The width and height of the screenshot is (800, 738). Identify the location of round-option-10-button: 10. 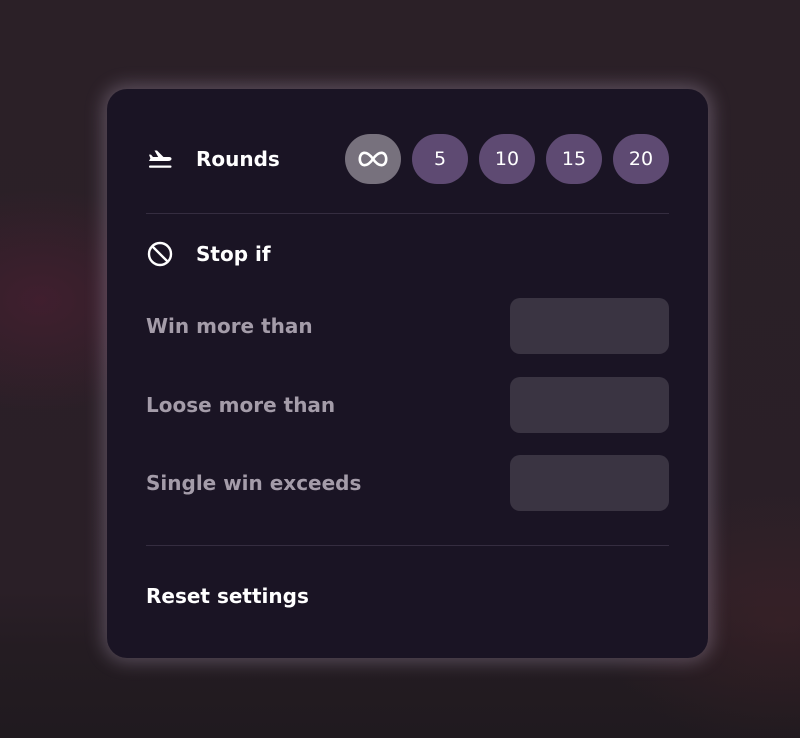
(507, 159).